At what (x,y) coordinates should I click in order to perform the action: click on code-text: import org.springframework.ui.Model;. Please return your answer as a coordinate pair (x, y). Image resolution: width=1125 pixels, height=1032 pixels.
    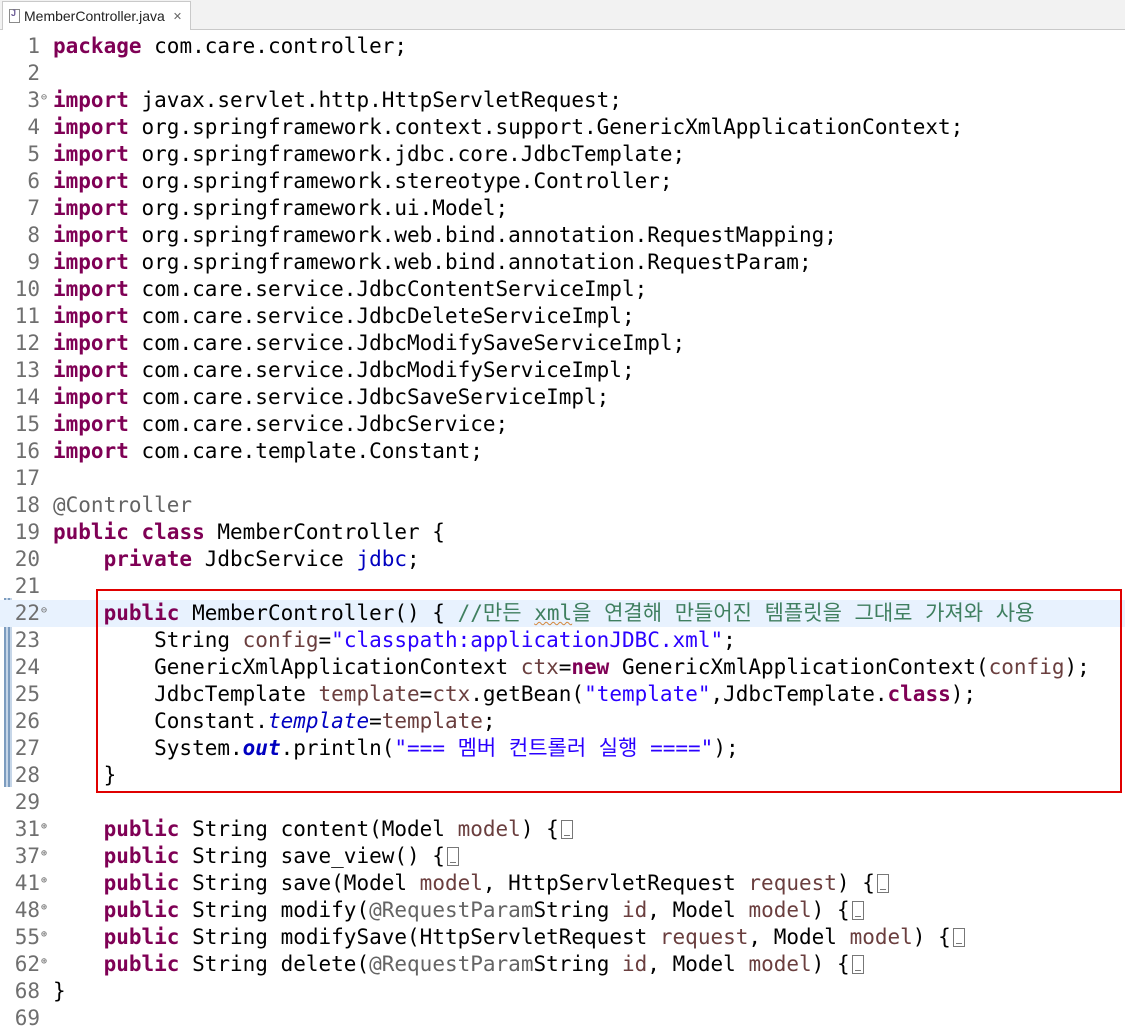
    Looking at the image, I should click on (280, 208).